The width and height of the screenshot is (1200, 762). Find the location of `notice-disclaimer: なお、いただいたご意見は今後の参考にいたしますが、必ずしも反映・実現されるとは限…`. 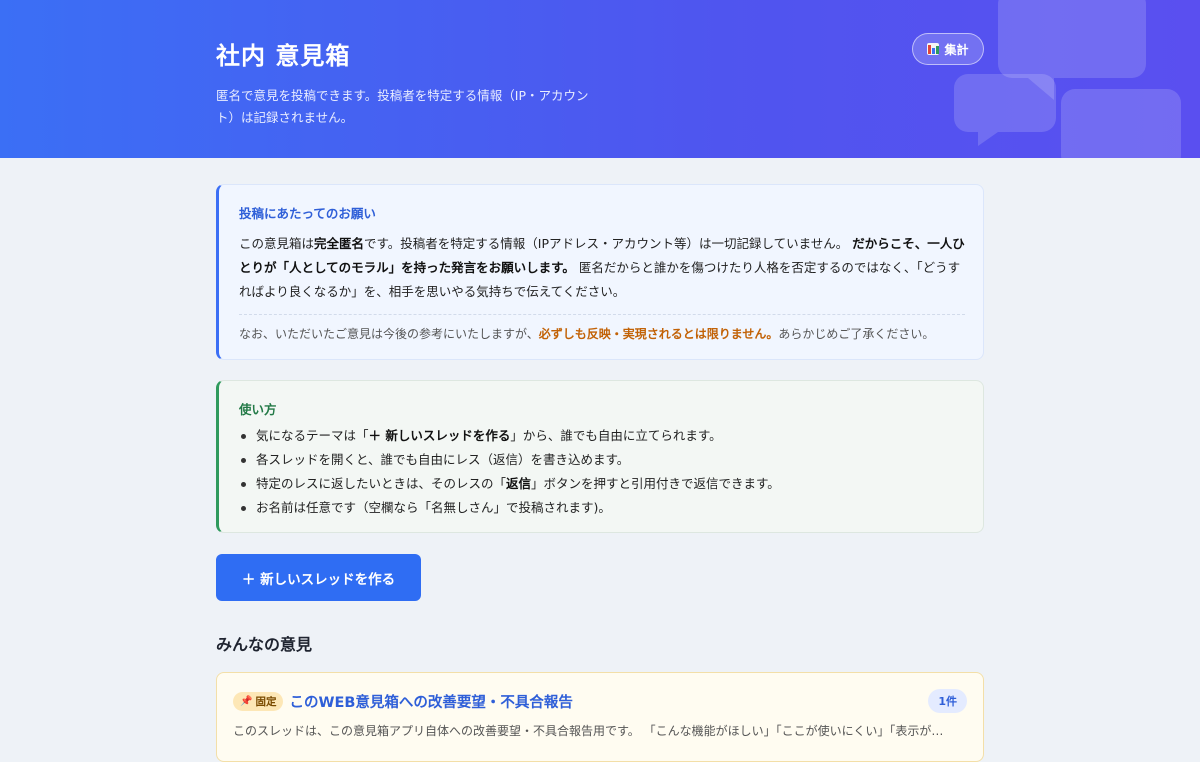

notice-disclaimer: なお、いただいたご意見は今後の参考にいたしますが、必ずしも反映・実現されるとは限… is located at coordinates (602, 334).